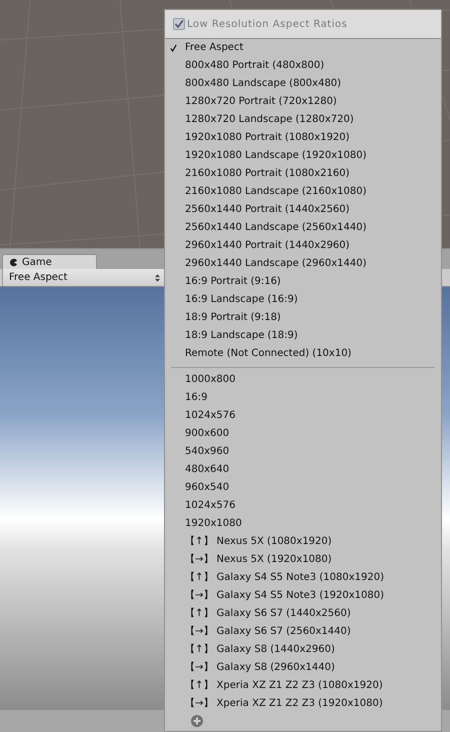  What do you see at coordinates (197, 721) in the screenshot?
I see `add-icon` at bounding box center [197, 721].